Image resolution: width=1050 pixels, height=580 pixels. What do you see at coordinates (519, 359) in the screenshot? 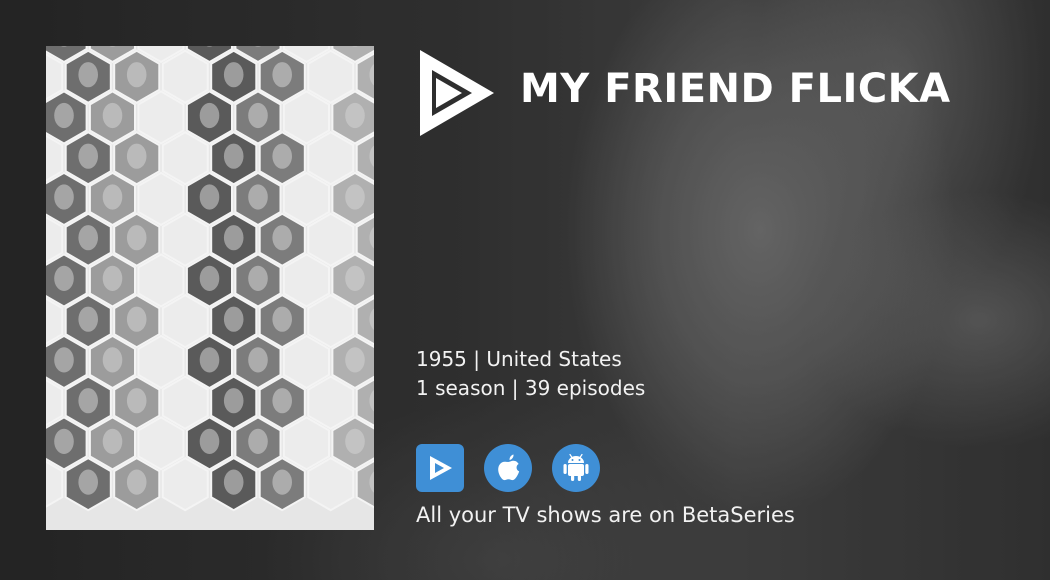
I see `year-country: 1955 | United States` at bounding box center [519, 359].